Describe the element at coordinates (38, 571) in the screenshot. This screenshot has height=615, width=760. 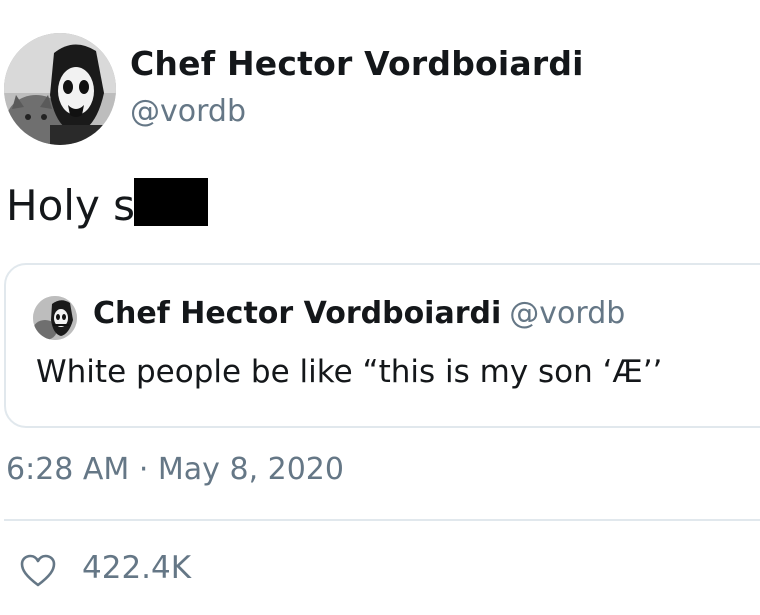
I see `heart-outline-icon` at that location.